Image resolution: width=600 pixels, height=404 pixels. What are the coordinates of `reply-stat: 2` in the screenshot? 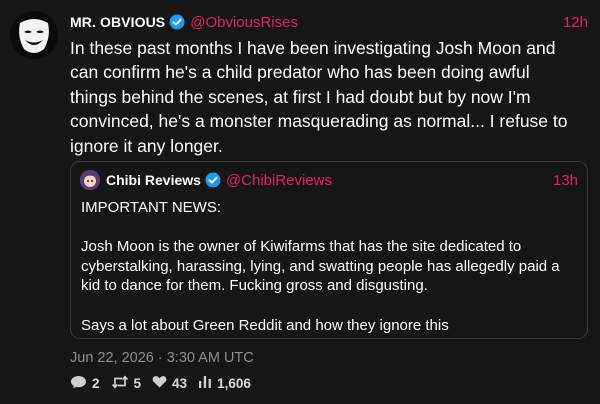 It's located at (85, 383).